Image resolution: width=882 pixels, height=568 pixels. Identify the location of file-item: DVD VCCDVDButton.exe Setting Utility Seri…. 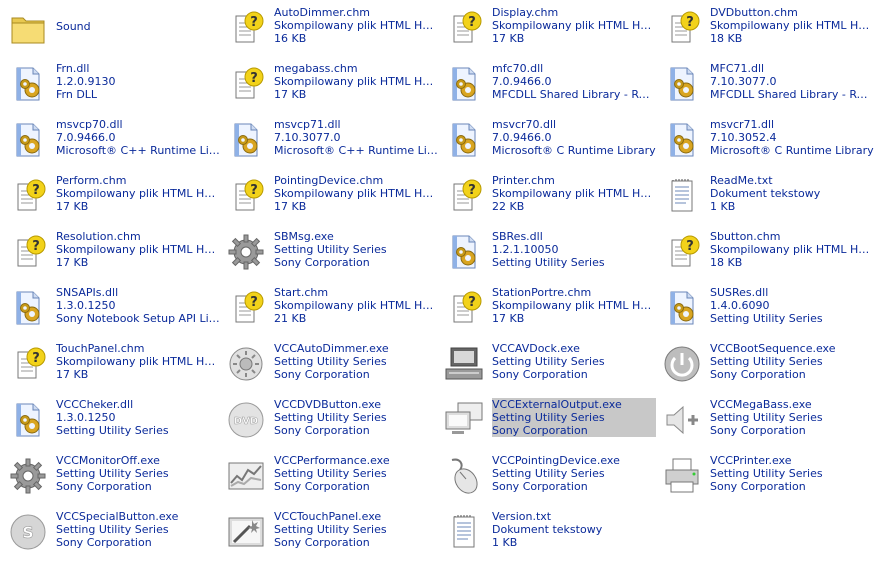
(330, 420).